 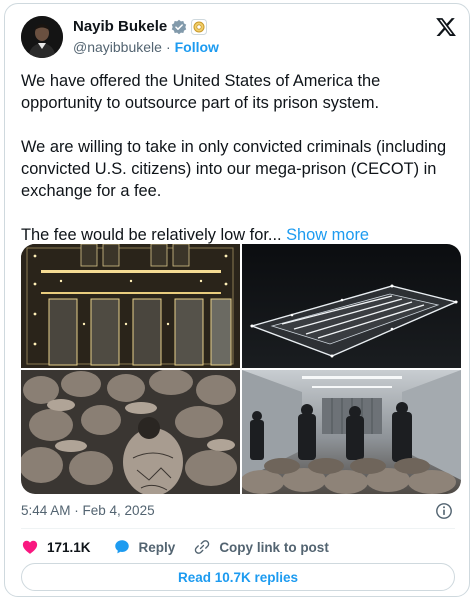 What do you see at coordinates (238, 577) in the screenshot?
I see `read-replies-button: Read 10.7K replies` at bounding box center [238, 577].